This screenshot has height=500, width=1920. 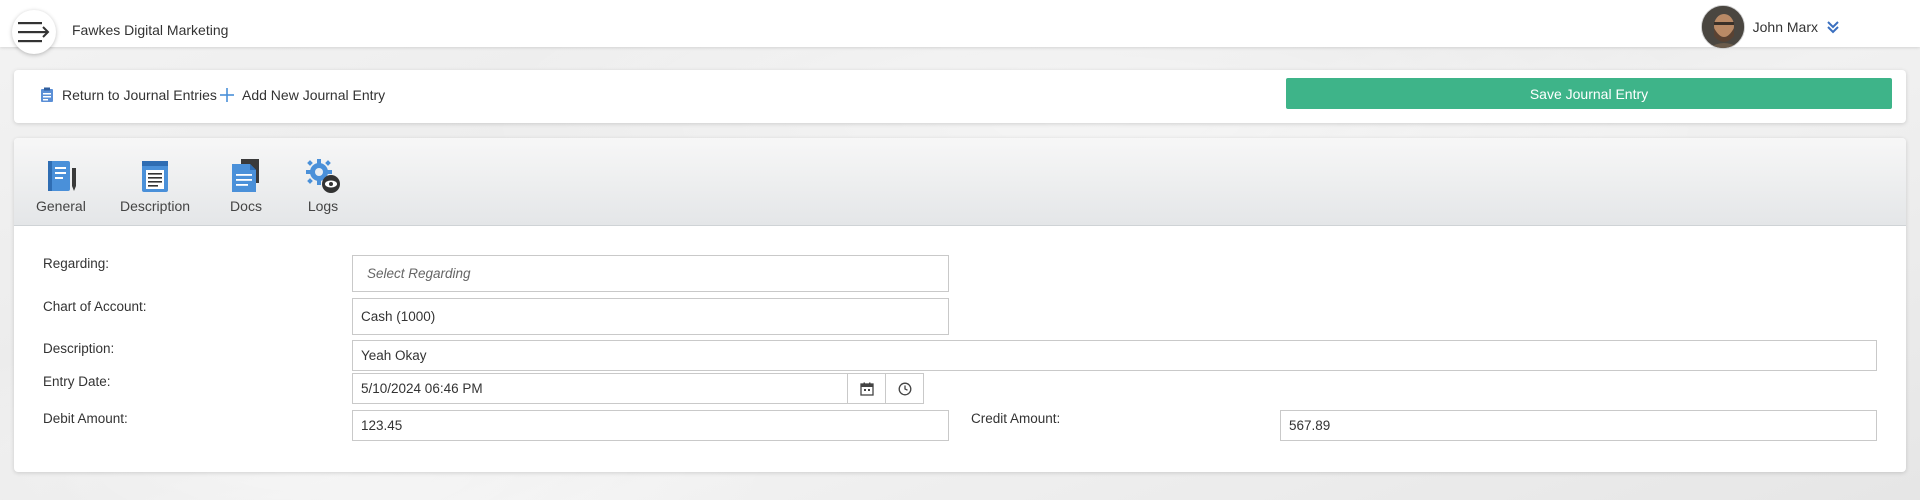 I want to click on chart-of-account-label: Chart of Account:, so click(x=95, y=306).